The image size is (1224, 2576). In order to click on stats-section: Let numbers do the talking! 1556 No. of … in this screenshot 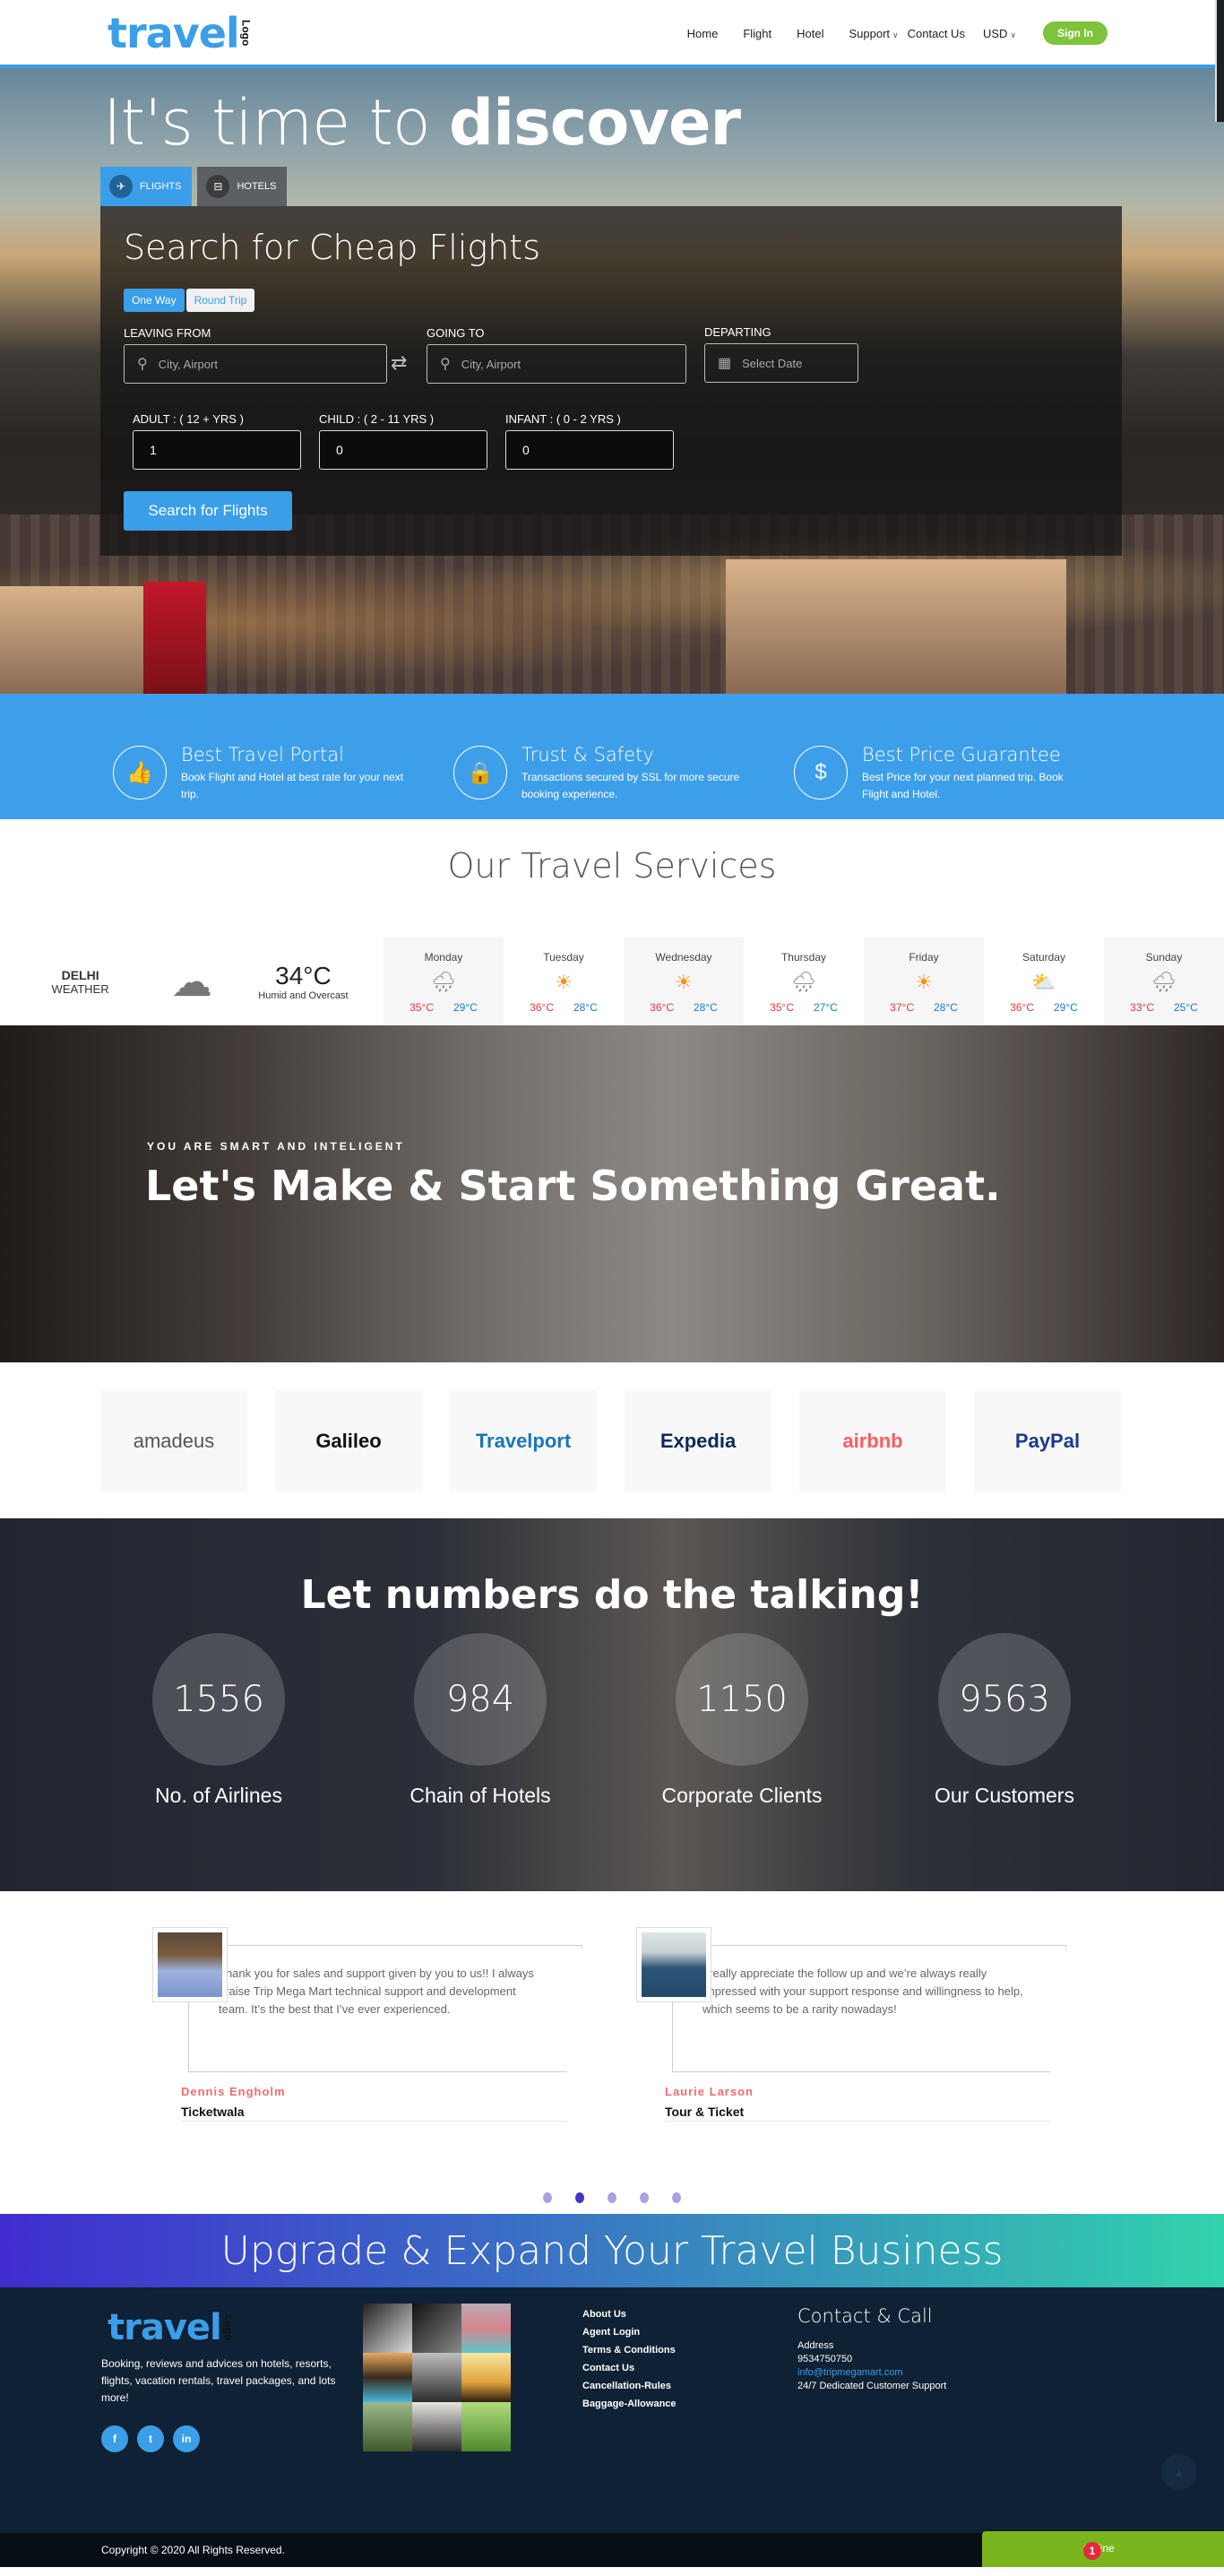, I will do `click(612, 1704)`.